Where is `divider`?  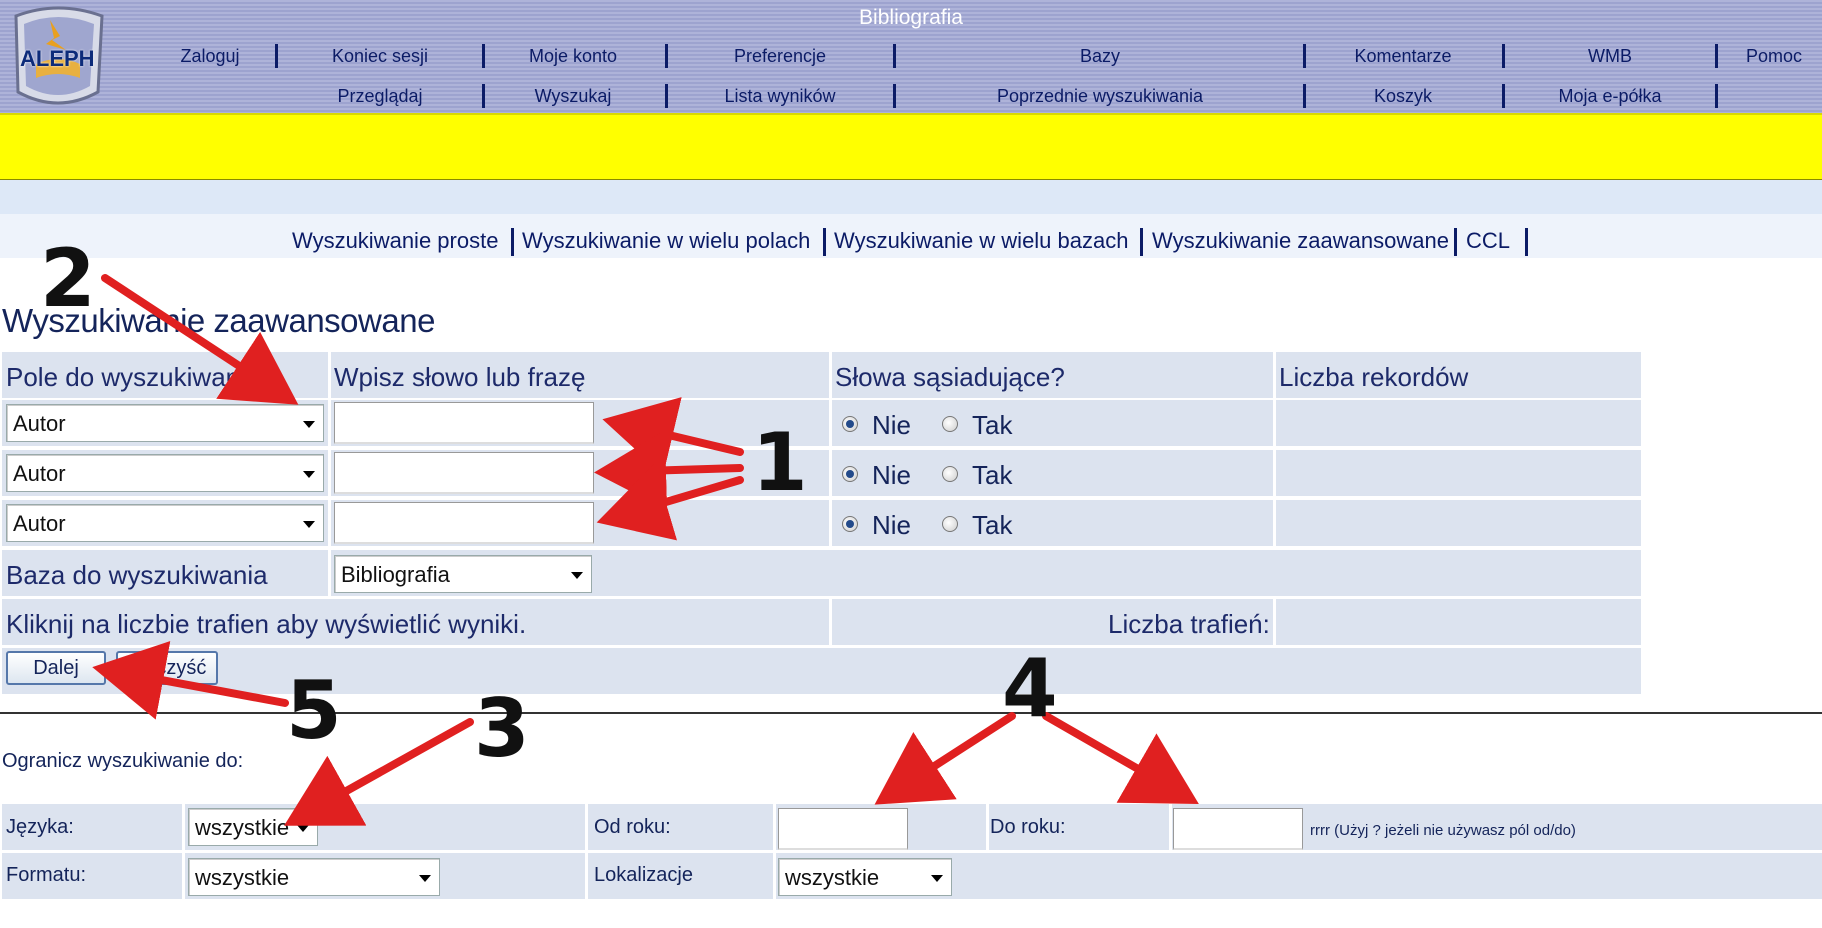
divider is located at coordinates (911, 713).